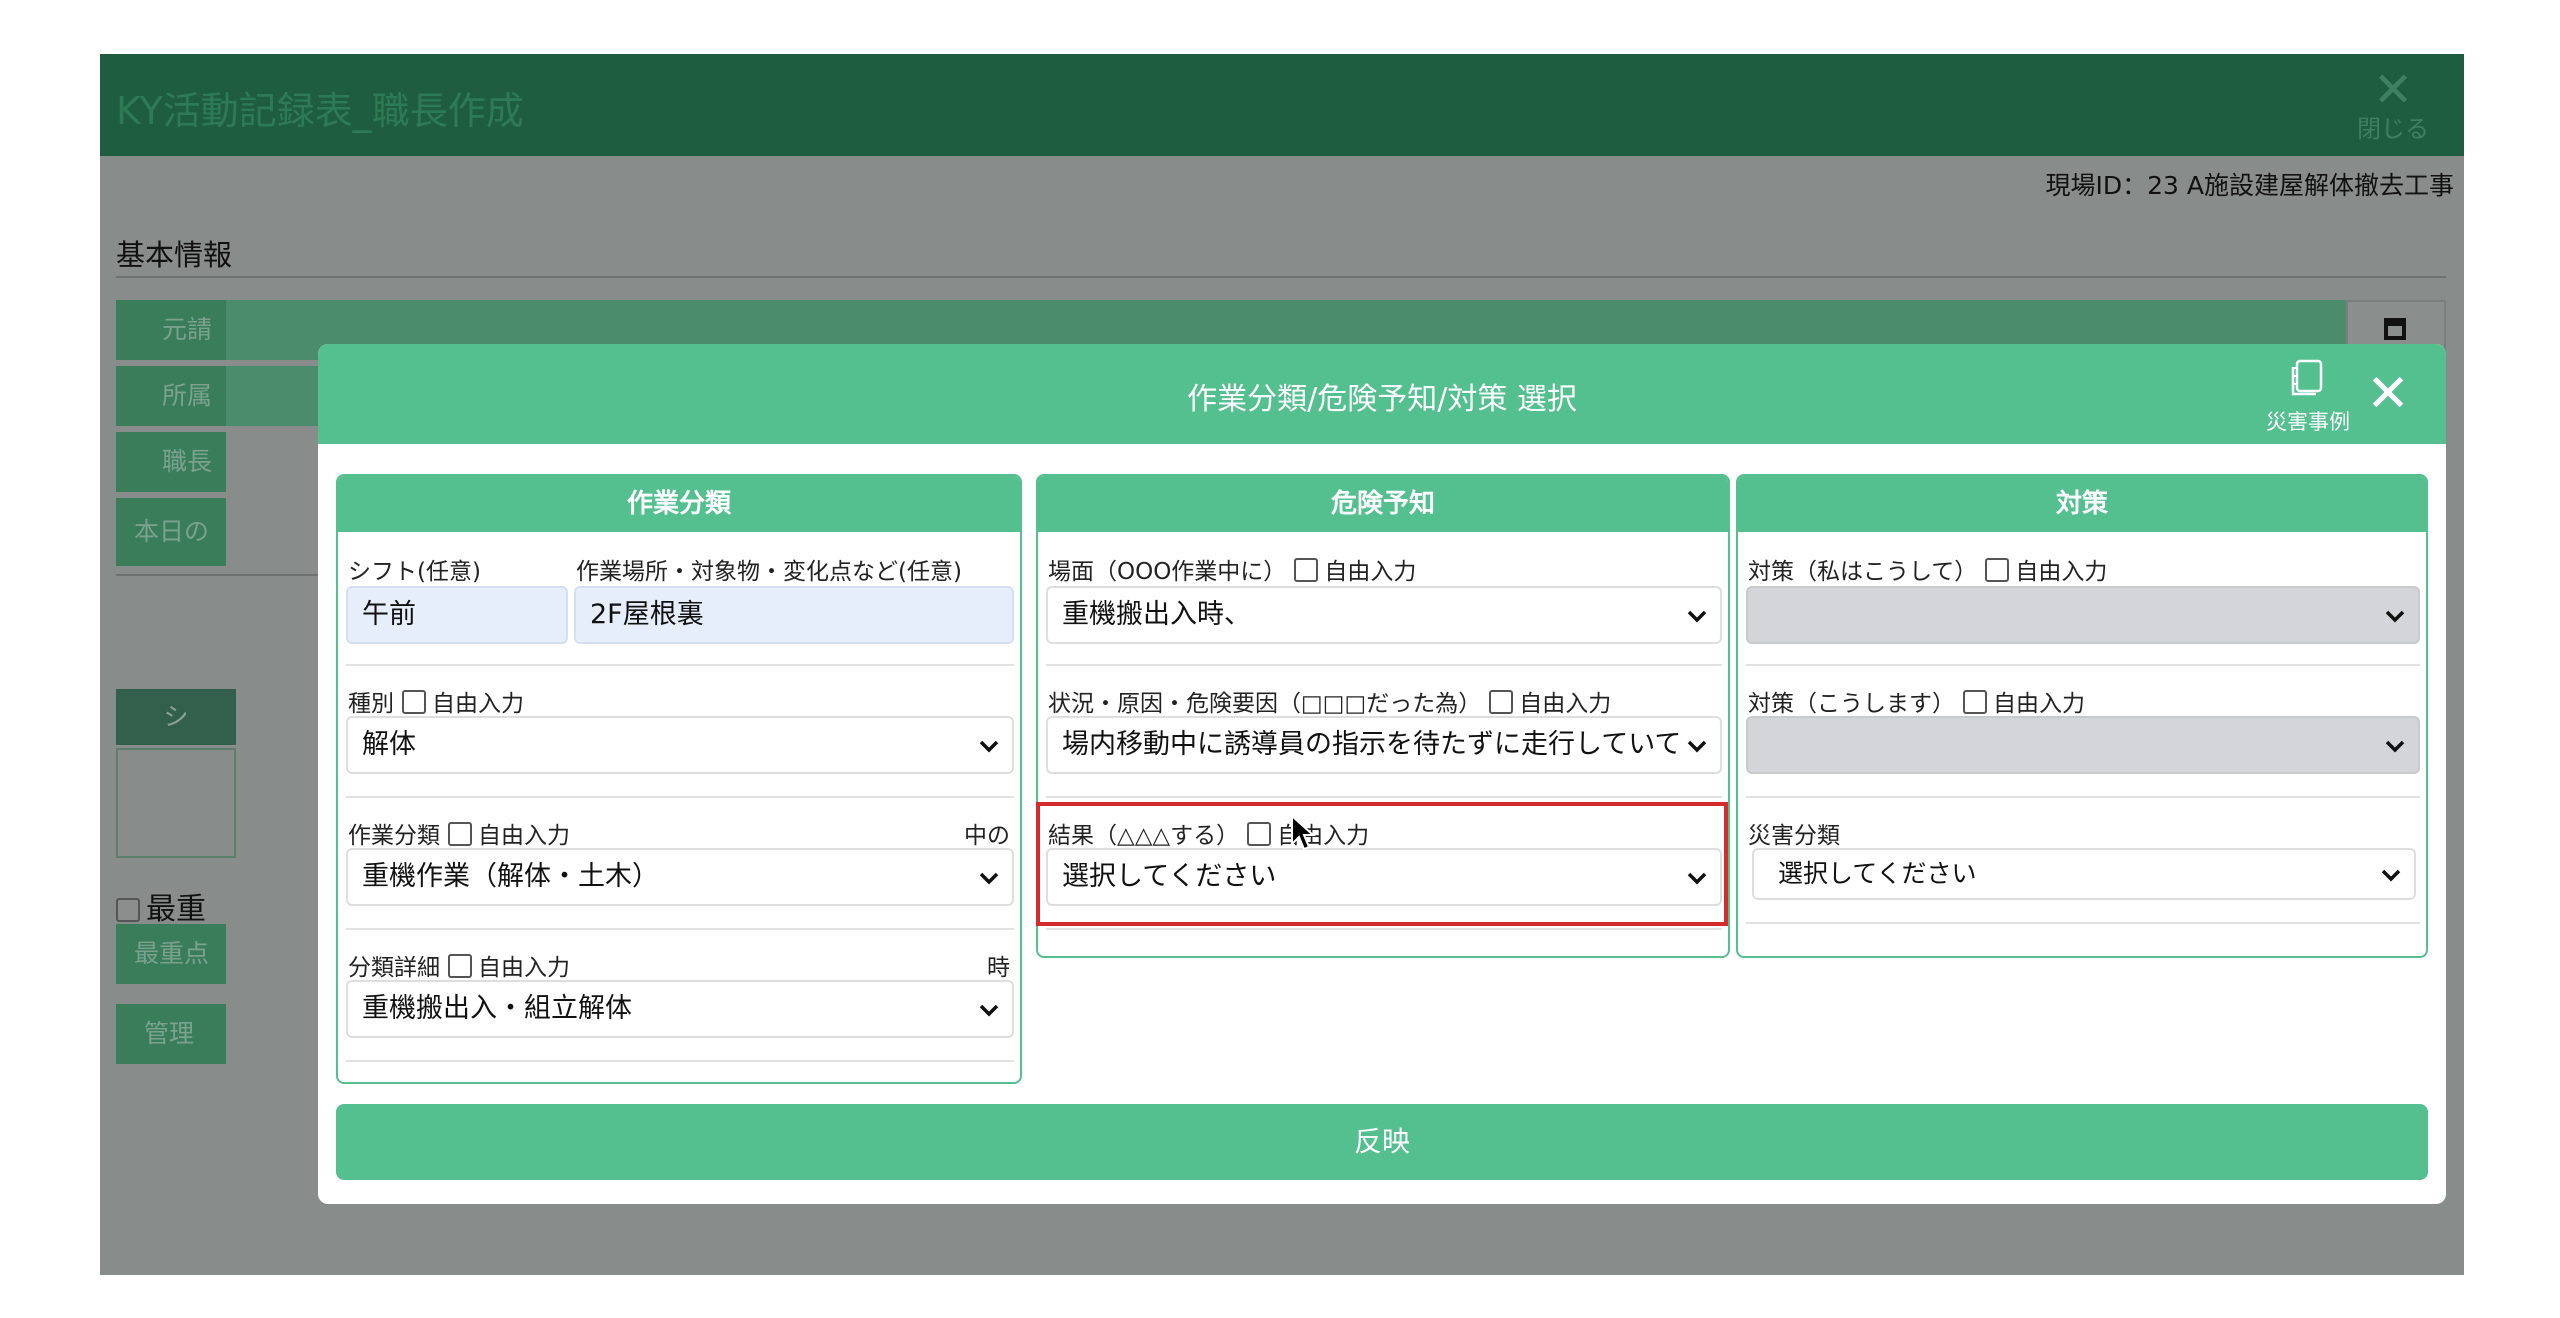 This screenshot has height=1318, width=2560. I want to click on site-id: 現場ID：23 A施設建屋解体撤去工事, so click(2250, 185).